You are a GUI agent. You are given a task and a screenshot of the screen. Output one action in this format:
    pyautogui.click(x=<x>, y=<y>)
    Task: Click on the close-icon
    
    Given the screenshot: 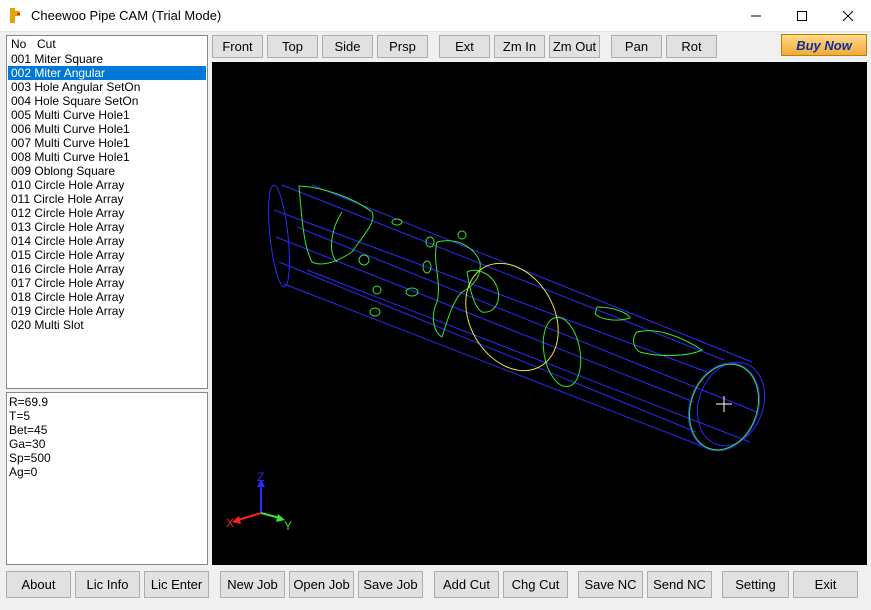 What is the action you would take?
    pyautogui.click(x=848, y=15)
    